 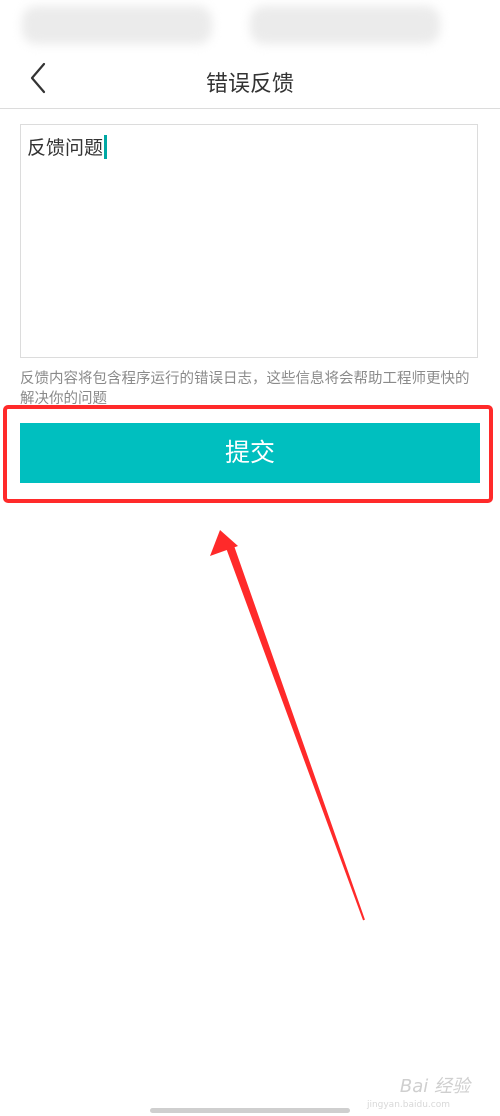 What do you see at coordinates (250, 453) in the screenshot?
I see `submit-button: 提交` at bounding box center [250, 453].